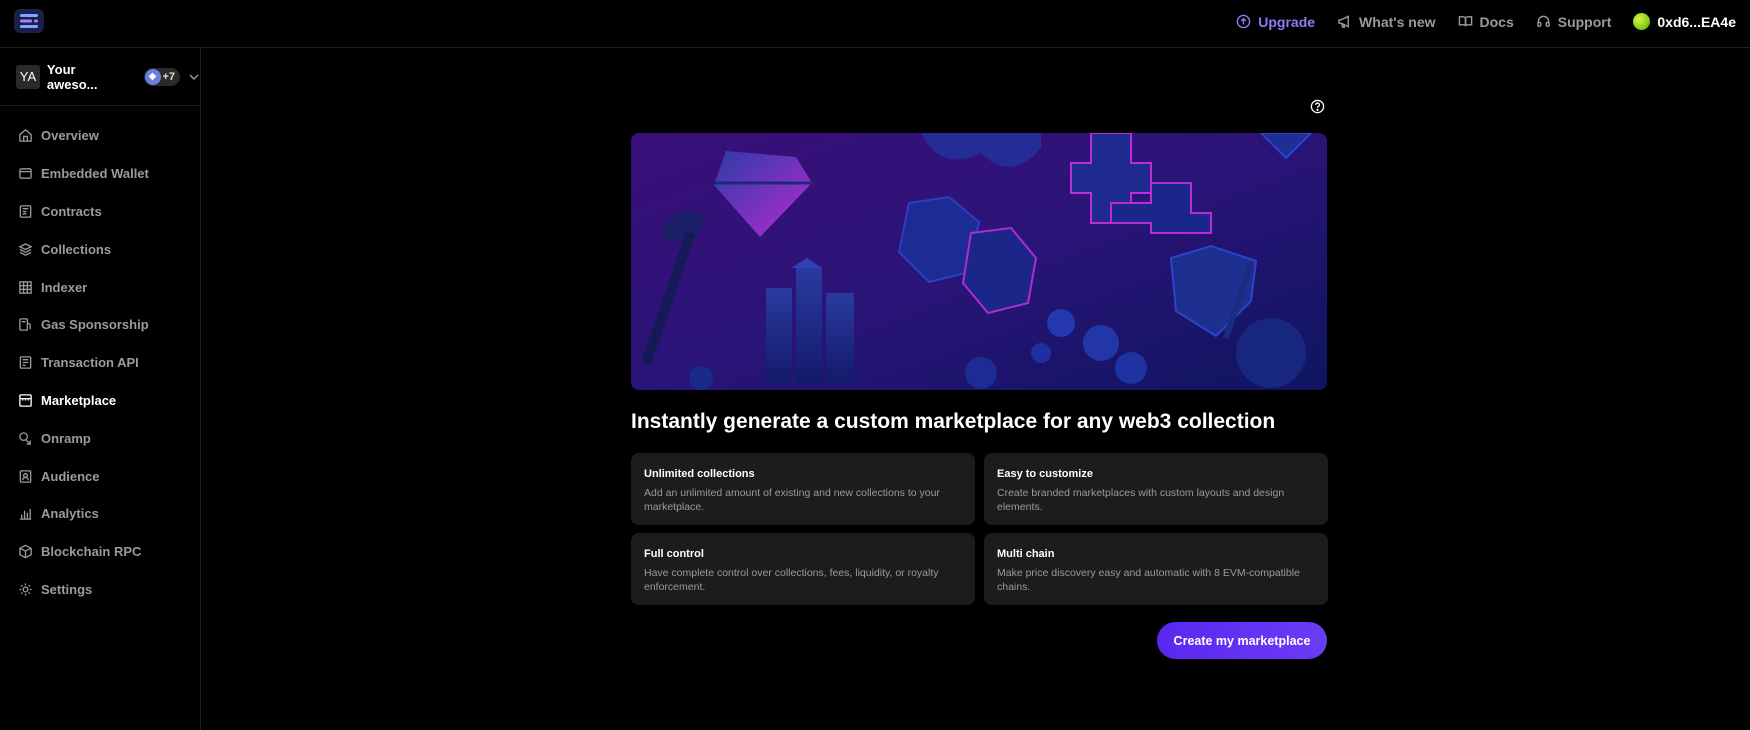 The width and height of the screenshot is (1750, 730). Describe the element at coordinates (169, 76) in the screenshot. I see `chain-count: +7` at that location.